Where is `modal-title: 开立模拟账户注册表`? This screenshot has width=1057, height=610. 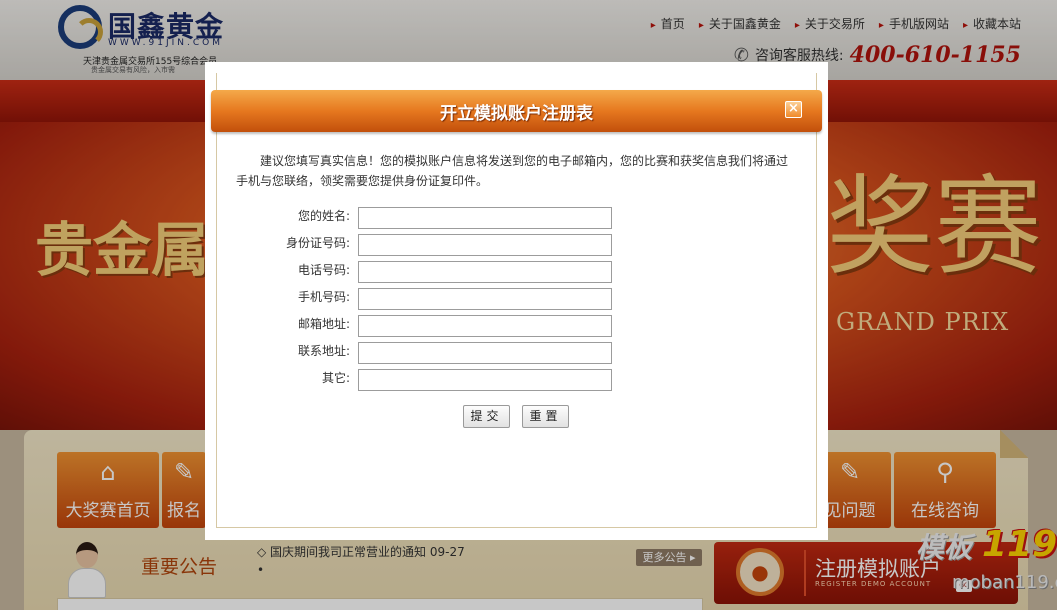 modal-title: 开立模拟账户注册表 is located at coordinates (516, 114).